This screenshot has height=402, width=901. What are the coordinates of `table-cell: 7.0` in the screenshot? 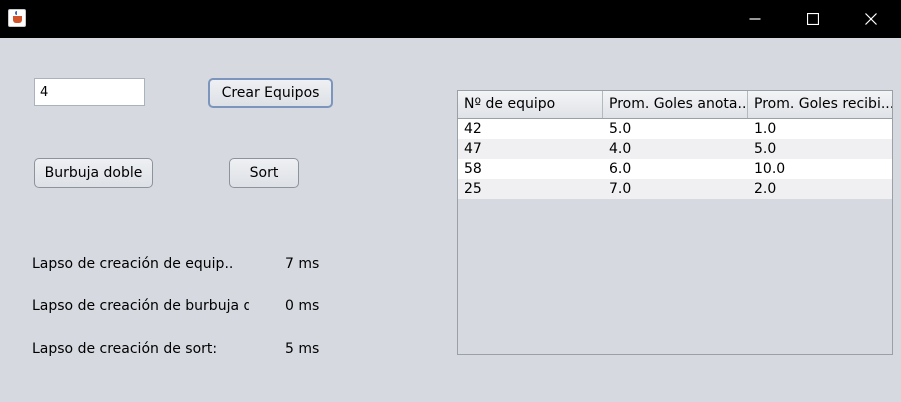 It's located at (620, 189).